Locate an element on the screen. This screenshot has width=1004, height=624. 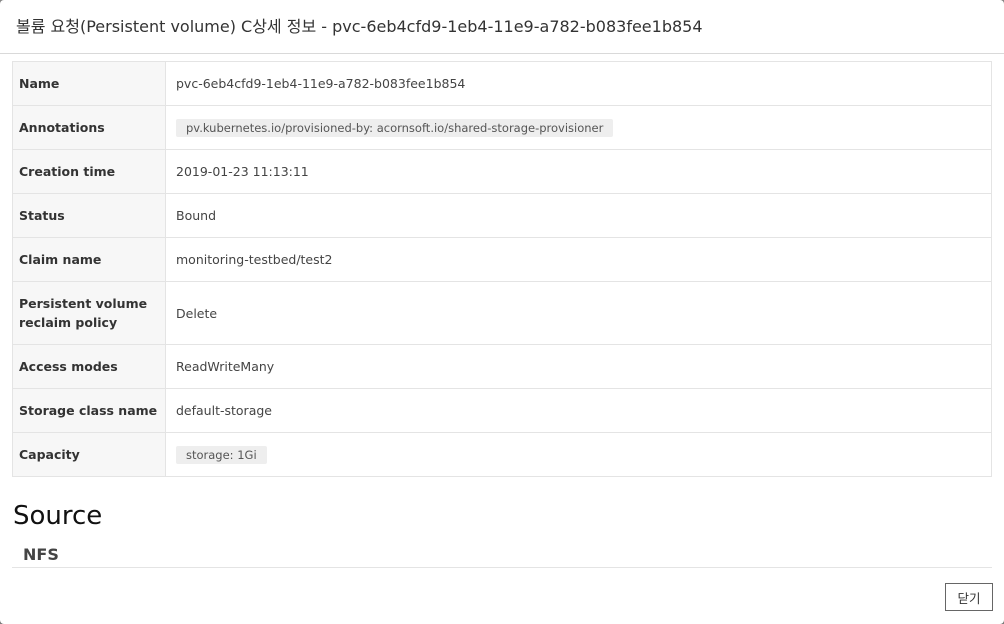
status-value: Bound is located at coordinates (578, 215).